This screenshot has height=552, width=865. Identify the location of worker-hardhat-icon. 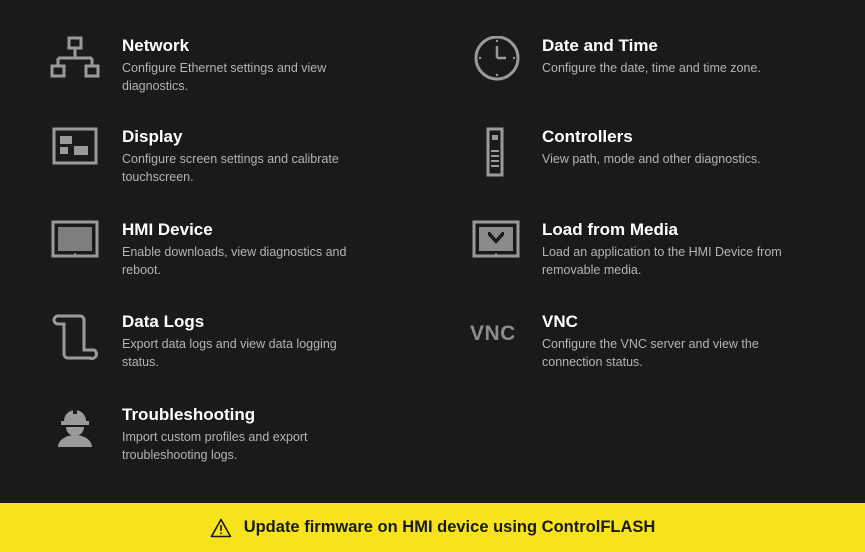
(75, 430).